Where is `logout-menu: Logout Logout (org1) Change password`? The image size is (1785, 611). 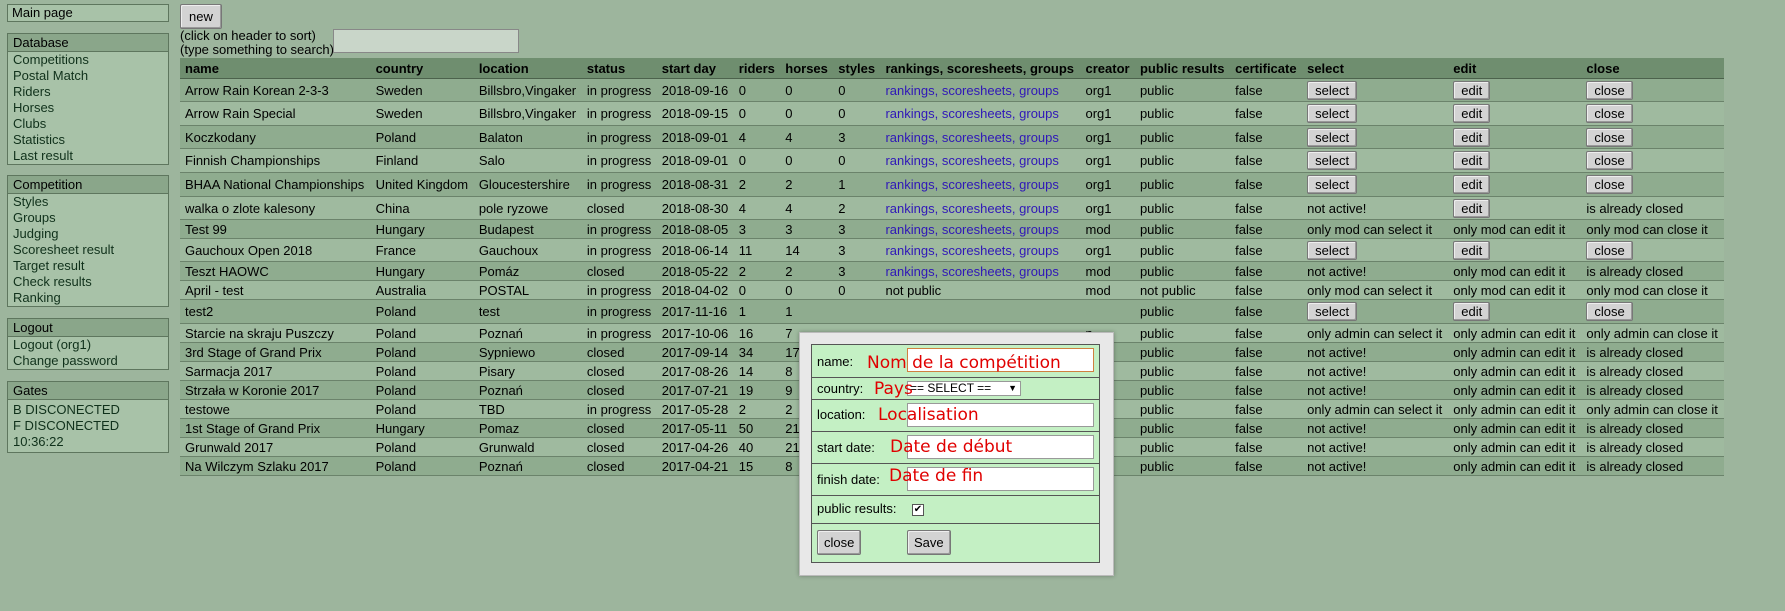
logout-menu: Logout Logout (org1) Change password is located at coordinates (88, 344).